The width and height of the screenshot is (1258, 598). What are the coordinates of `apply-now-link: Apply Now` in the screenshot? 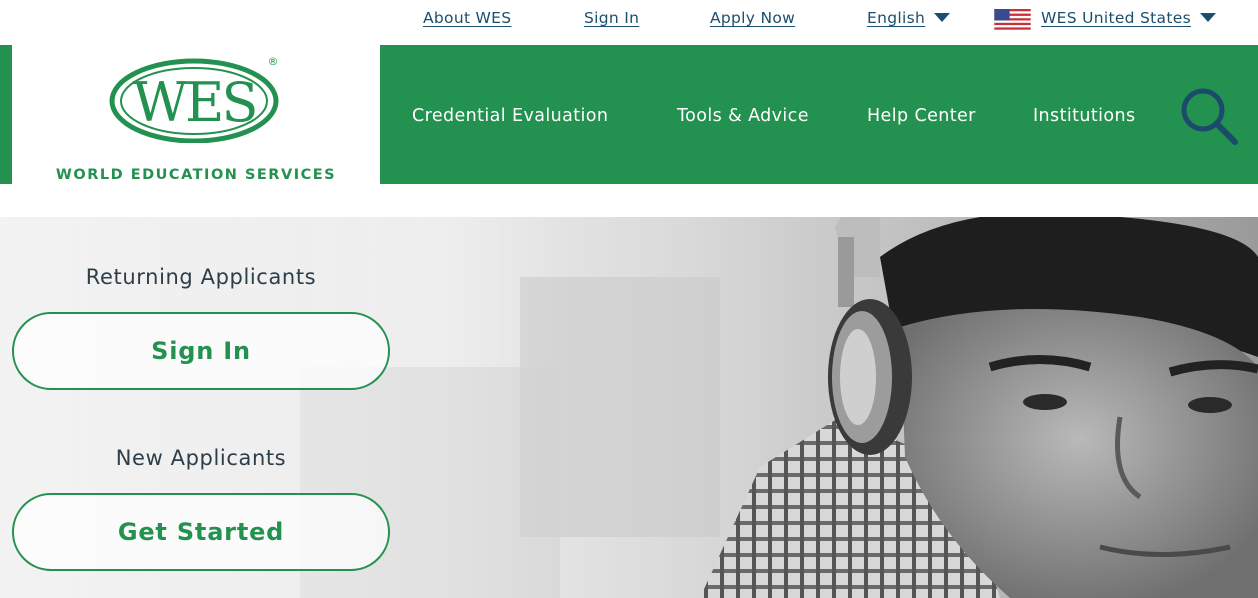 It's located at (752, 18).